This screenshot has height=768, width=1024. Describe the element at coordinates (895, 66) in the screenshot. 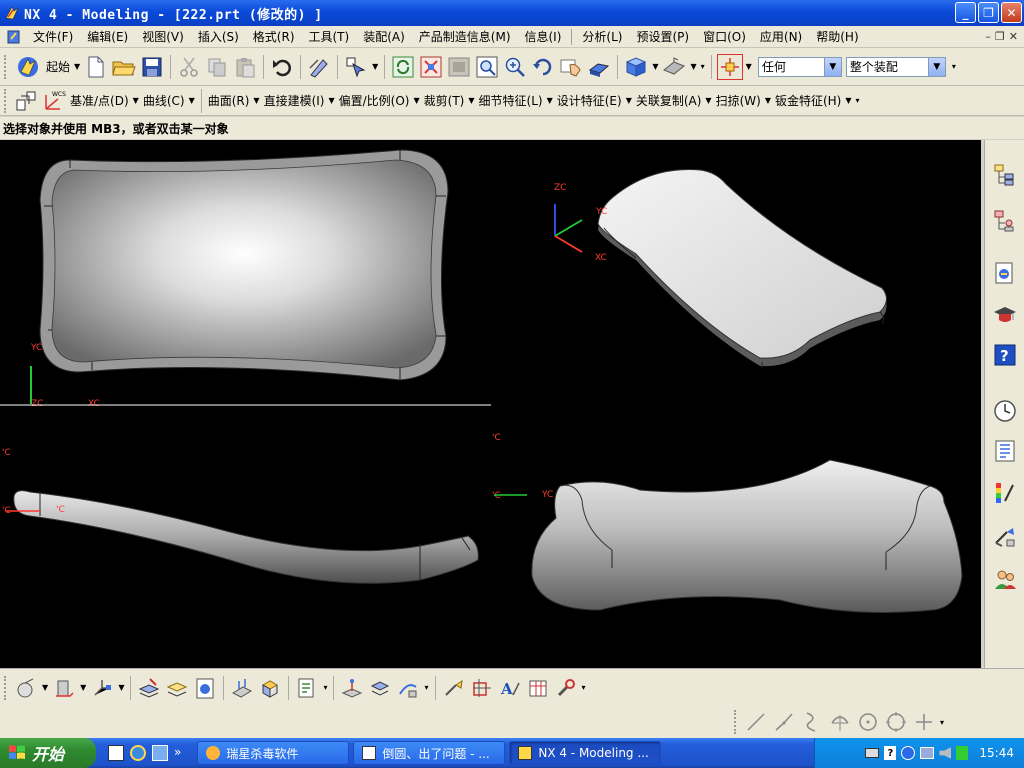

I see `assembly-scope-select: 整个装配 ▼` at that location.